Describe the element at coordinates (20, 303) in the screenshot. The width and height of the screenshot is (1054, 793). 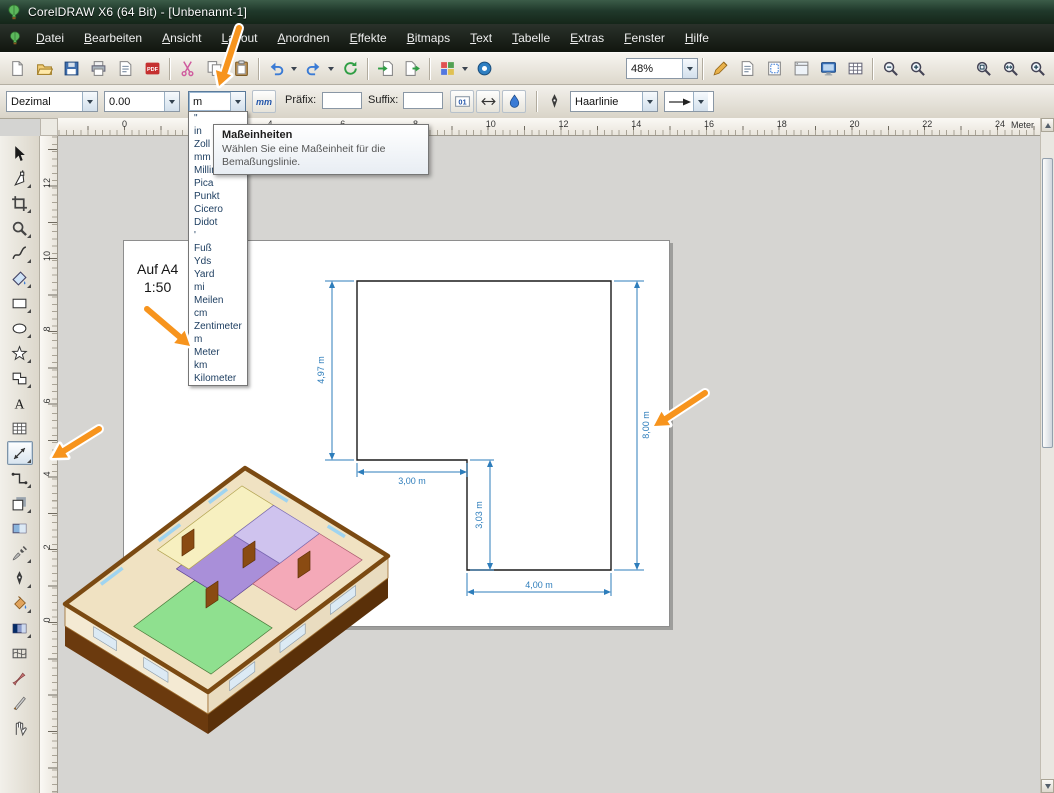
I see `tool-rectangle` at that location.